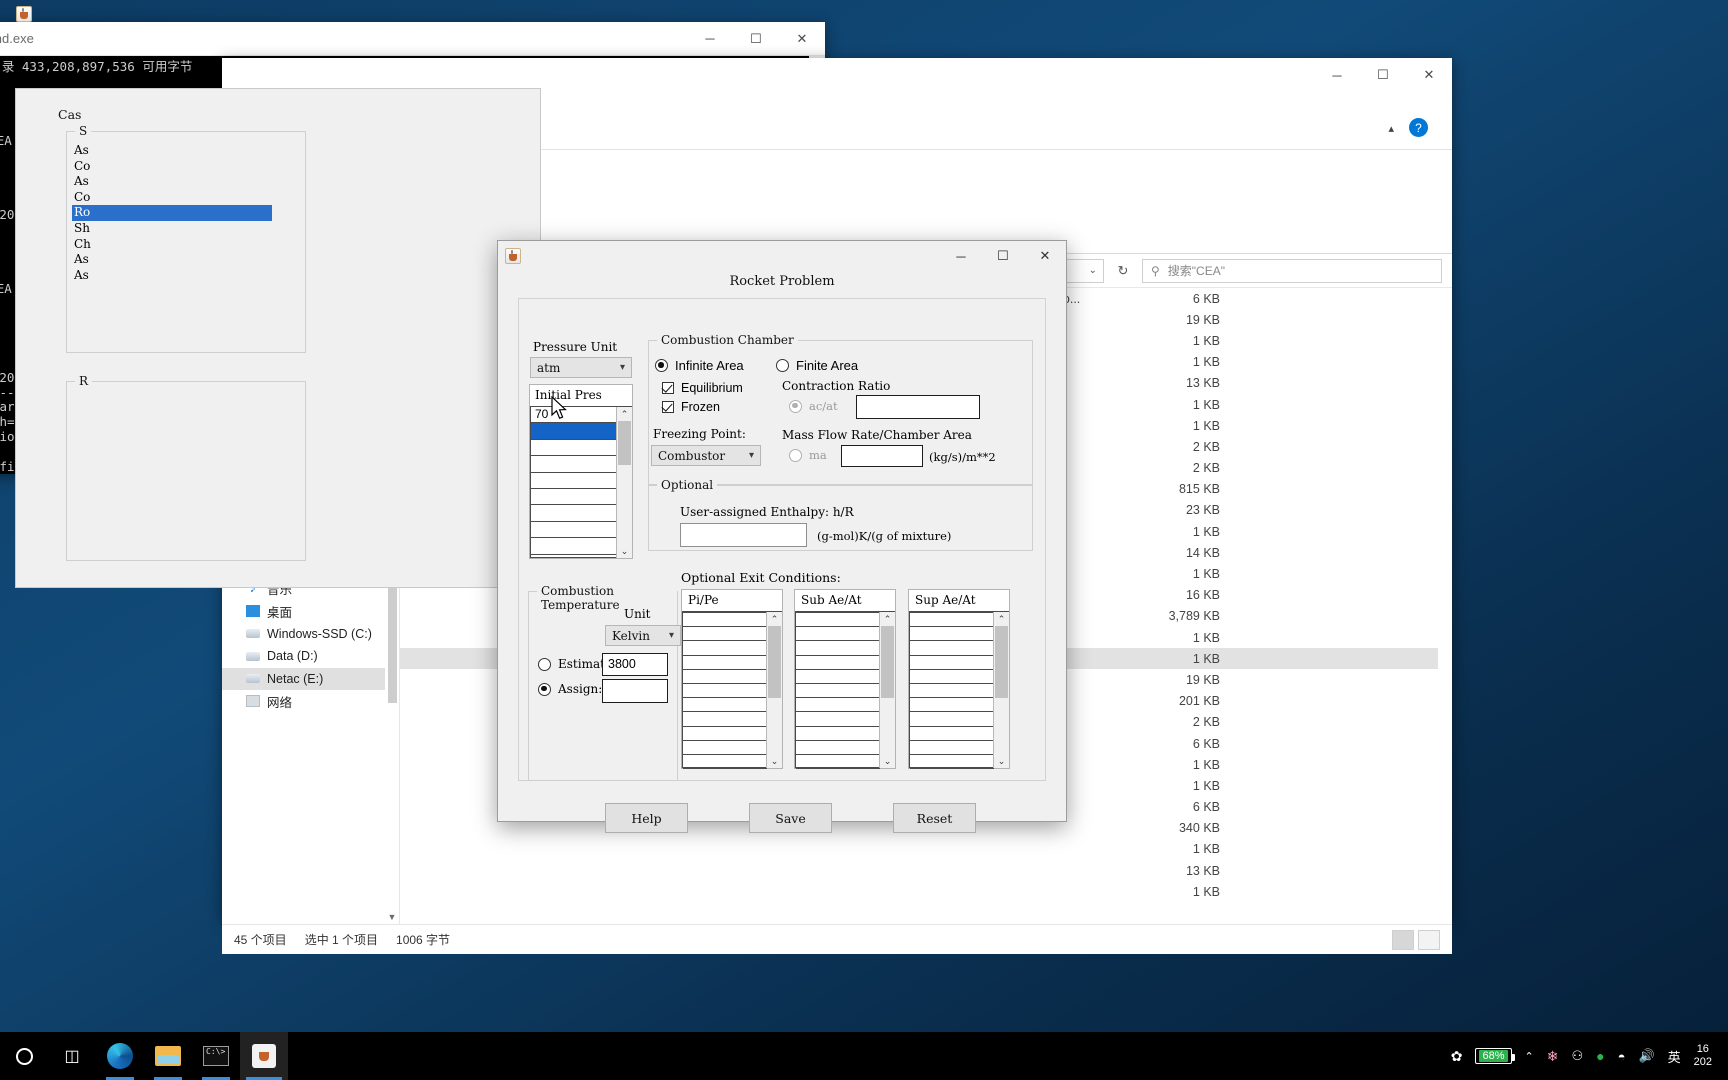  What do you see at coordinates (412, 39) in the screenshot?
I see `cmd-titlebar: NDOWS\system32\cmd.exe ─ ☐ ✕` at bounding box center [412, 39].